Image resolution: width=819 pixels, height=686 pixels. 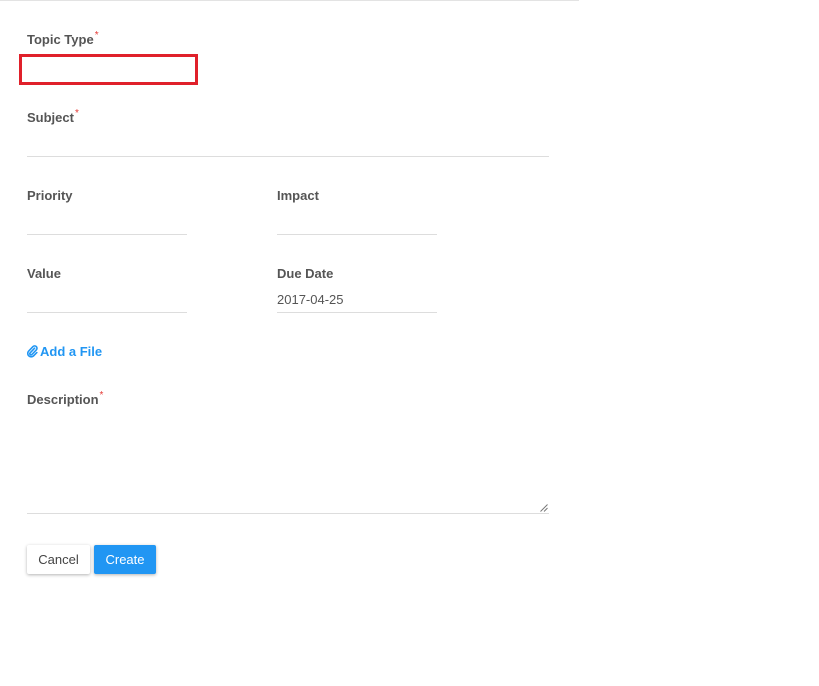 I want to click on impact-underline, so click(x=357, y=234).